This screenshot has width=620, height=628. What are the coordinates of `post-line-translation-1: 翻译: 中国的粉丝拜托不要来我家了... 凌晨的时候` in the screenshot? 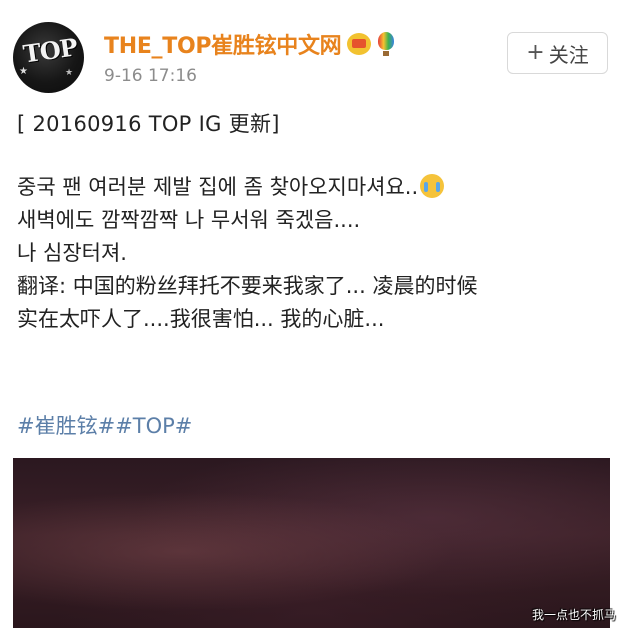 It's located at (247, 286).